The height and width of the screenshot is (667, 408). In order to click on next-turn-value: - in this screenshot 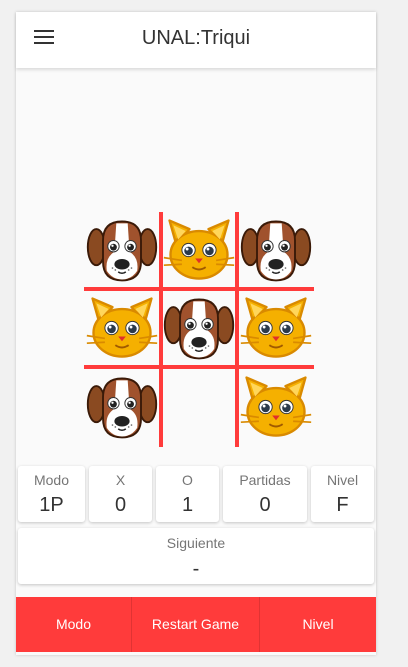, I will do `click(196, 569)`.